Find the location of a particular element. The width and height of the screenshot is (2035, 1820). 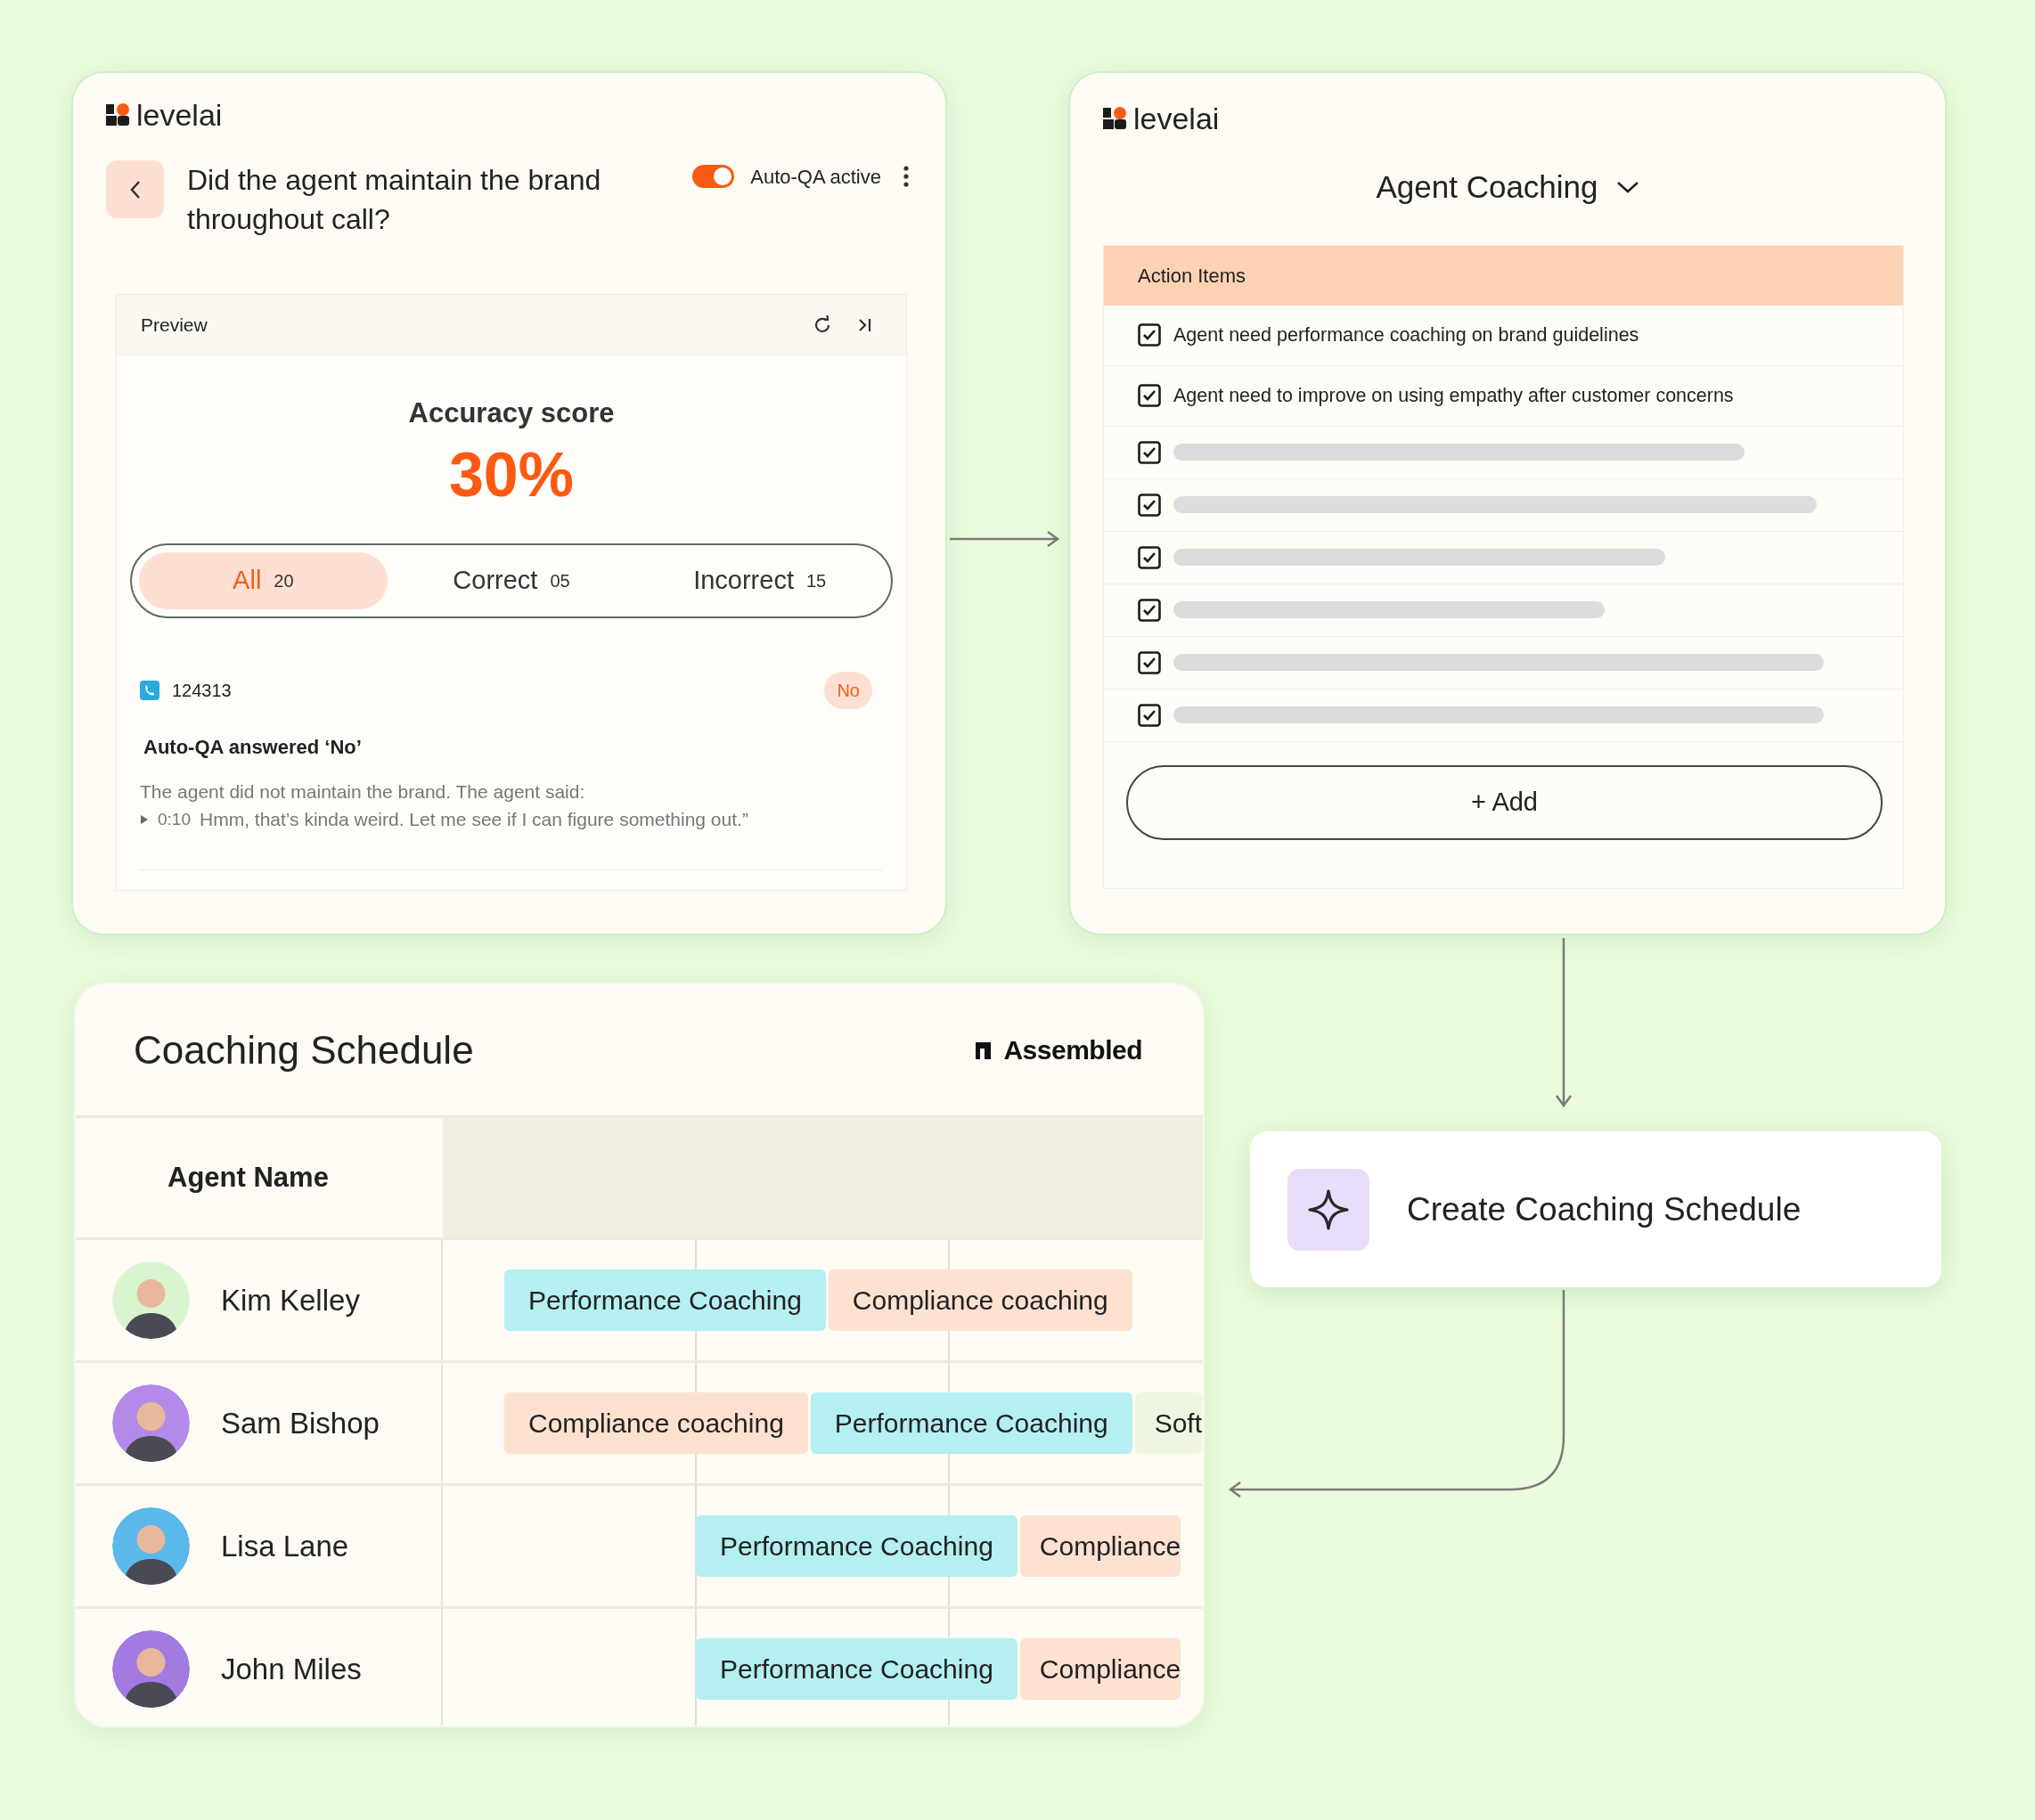

toggle-label: Auto-QA active is located at coordinates (816, 177).